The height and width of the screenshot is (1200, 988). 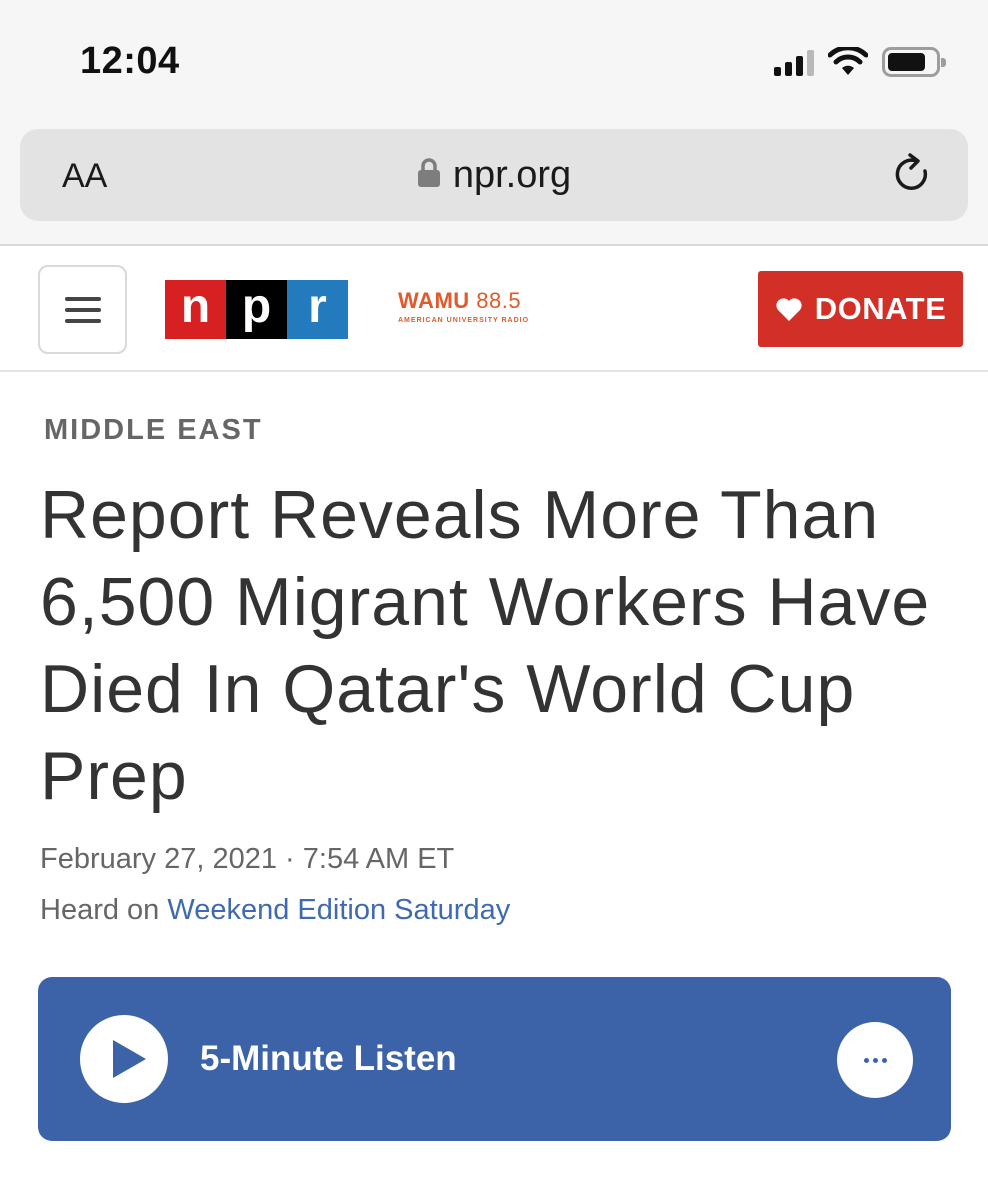 What do you see at coordinates (914, 62) in the screenshot?
I see `battery-icon` at bounding box center [914, 62].